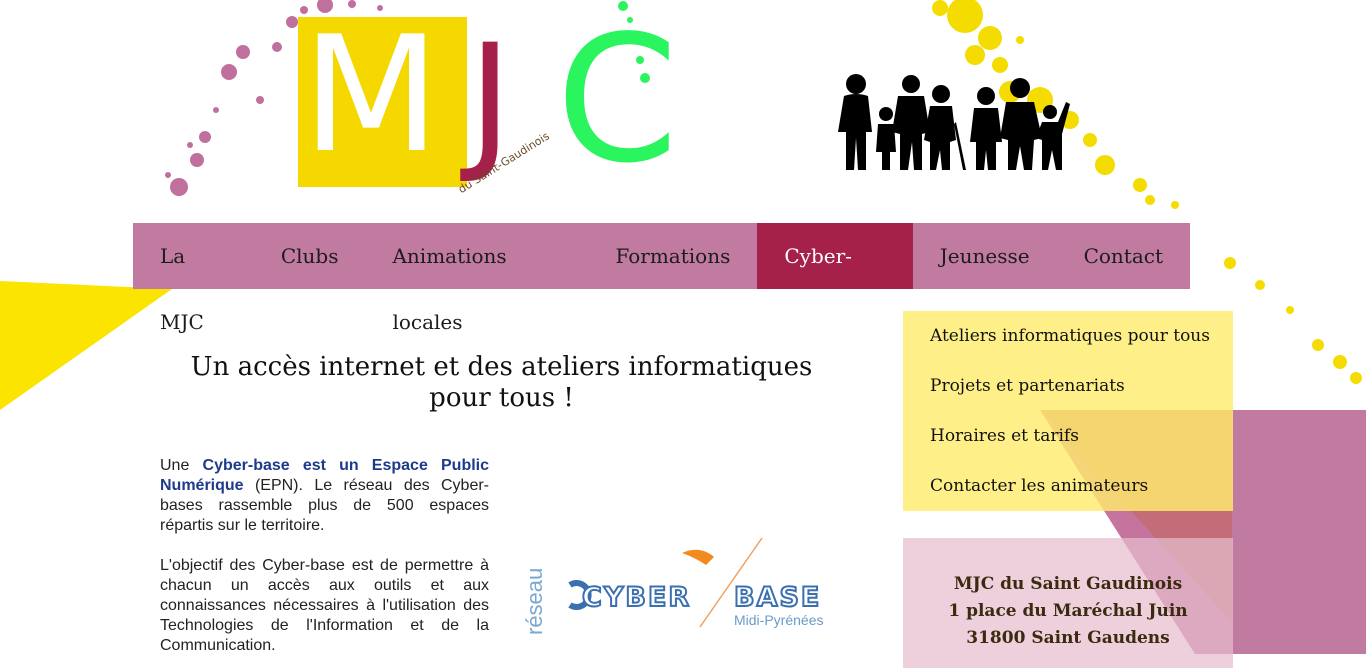 This screenshot has height=668, width=1366. I want to click on nav-item-jeunesse: Jeunesse, so click(985, 256).